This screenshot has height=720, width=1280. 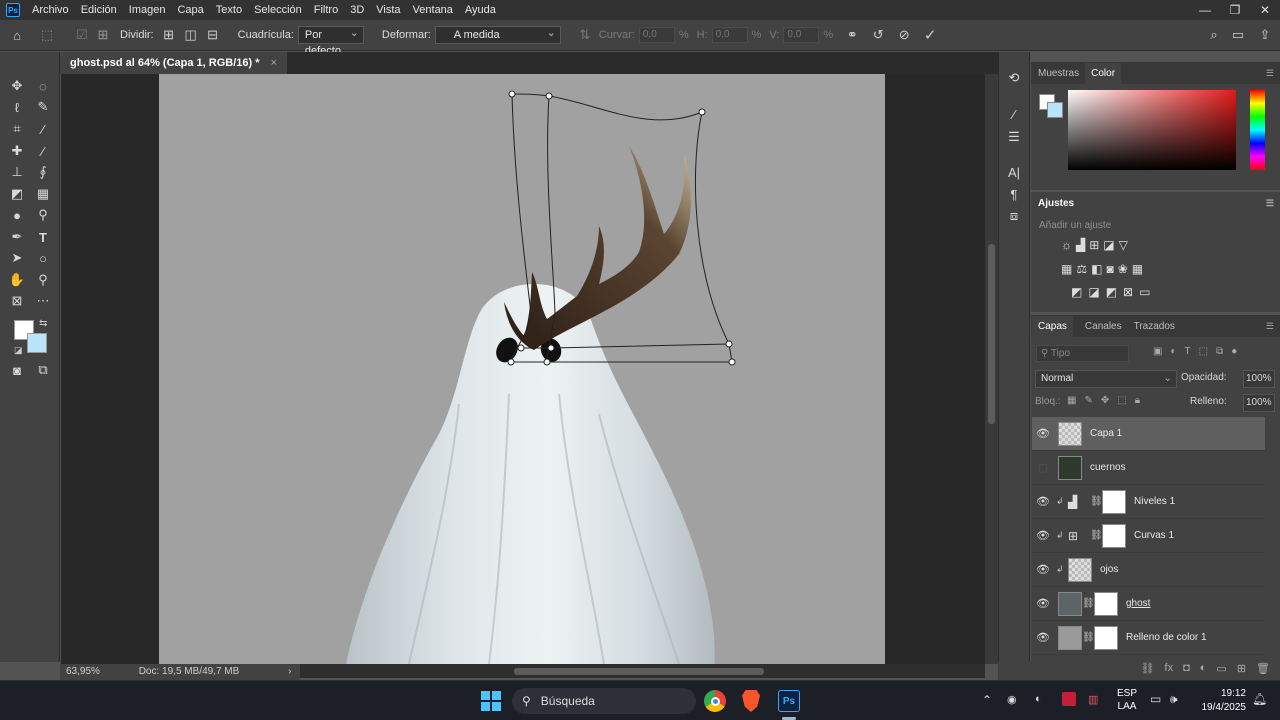 What do you see at coordinates (1186, 668) in the screenshot?
I see `add-mask-icon: ◘` at bounding box center [1186, 668].